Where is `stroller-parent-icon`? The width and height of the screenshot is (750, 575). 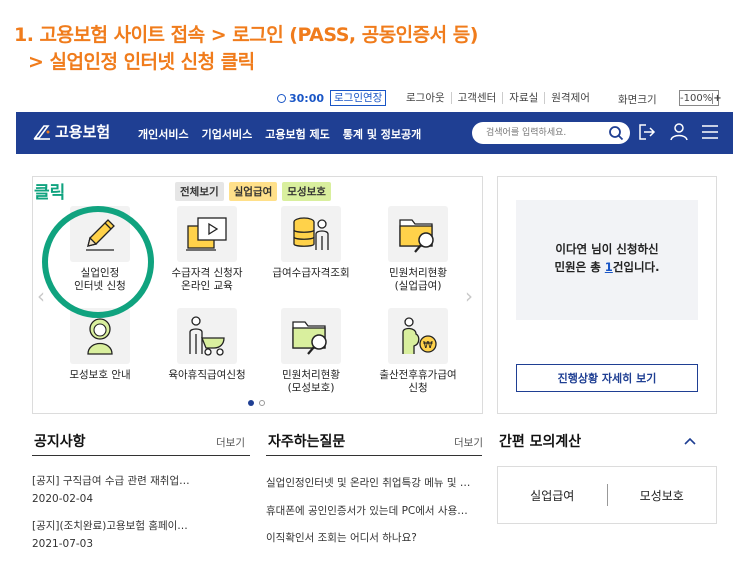
stroller-parent-icon is located at coordinates (207, 336).